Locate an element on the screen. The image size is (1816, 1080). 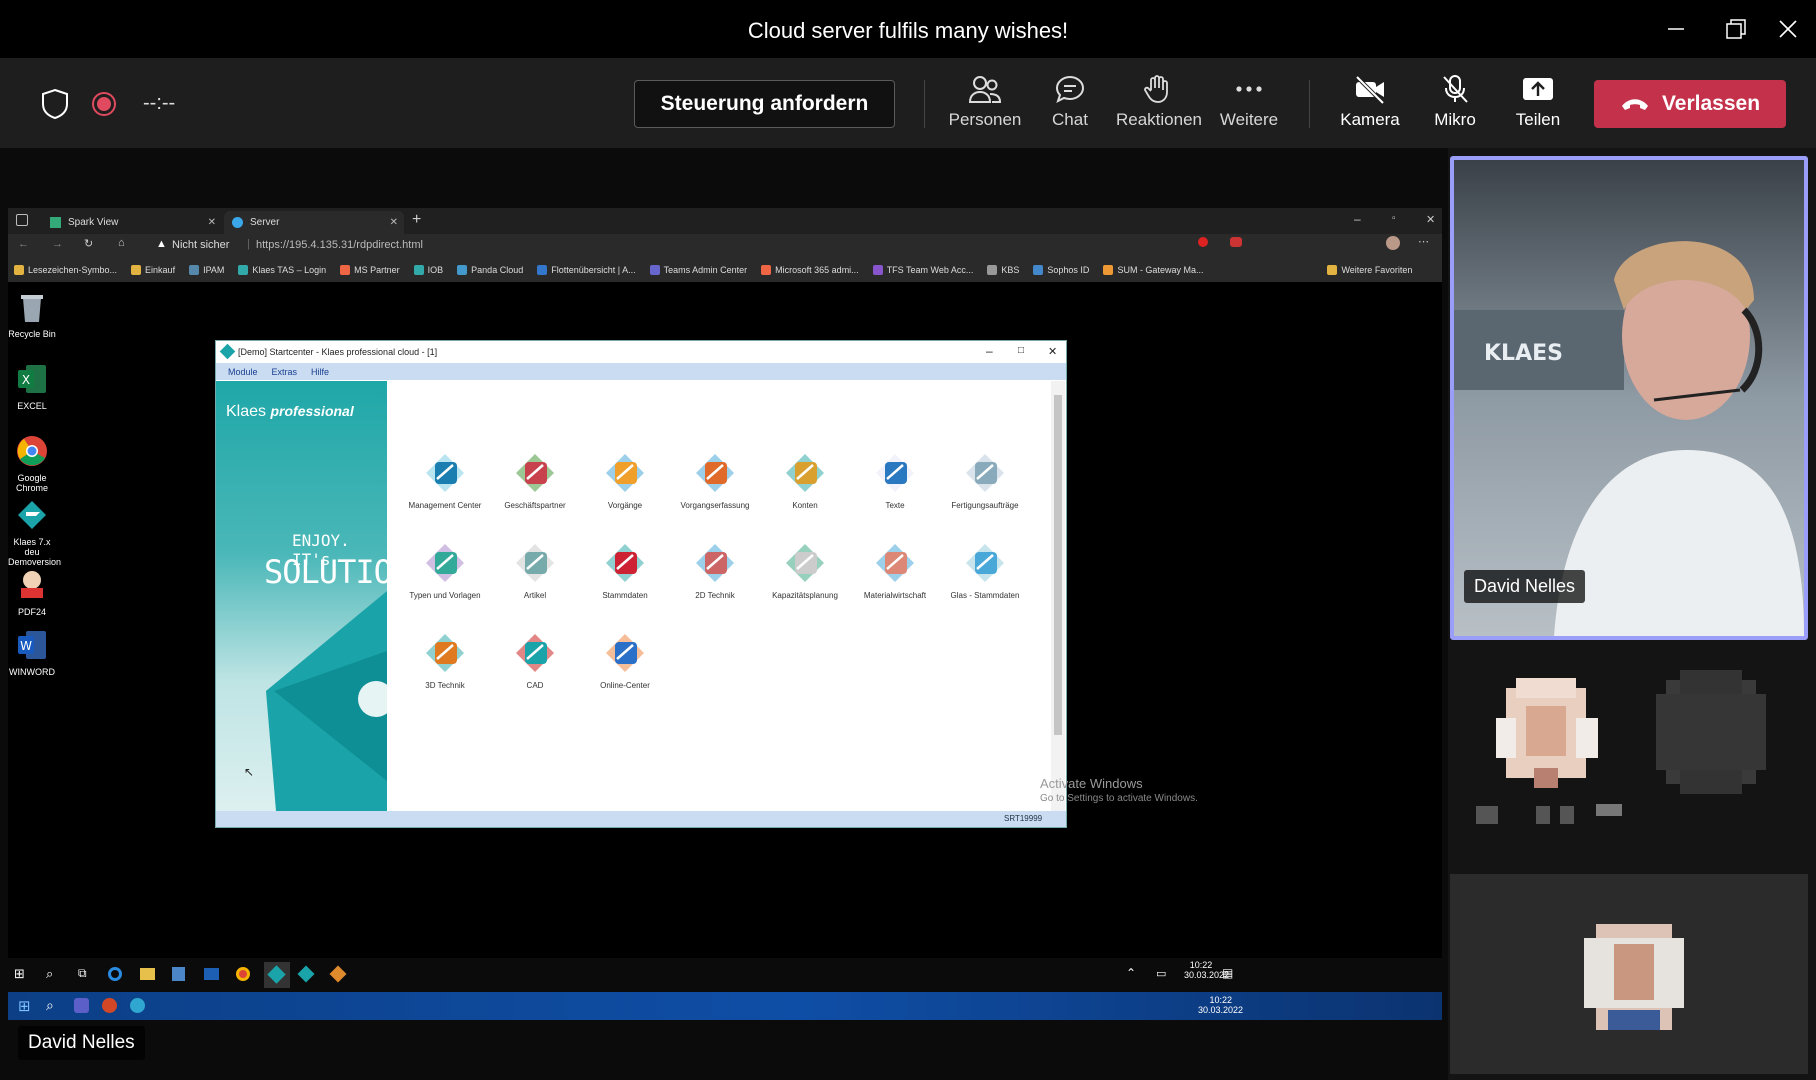
module-label: Vorgänge is located at coordinates (625, 505).